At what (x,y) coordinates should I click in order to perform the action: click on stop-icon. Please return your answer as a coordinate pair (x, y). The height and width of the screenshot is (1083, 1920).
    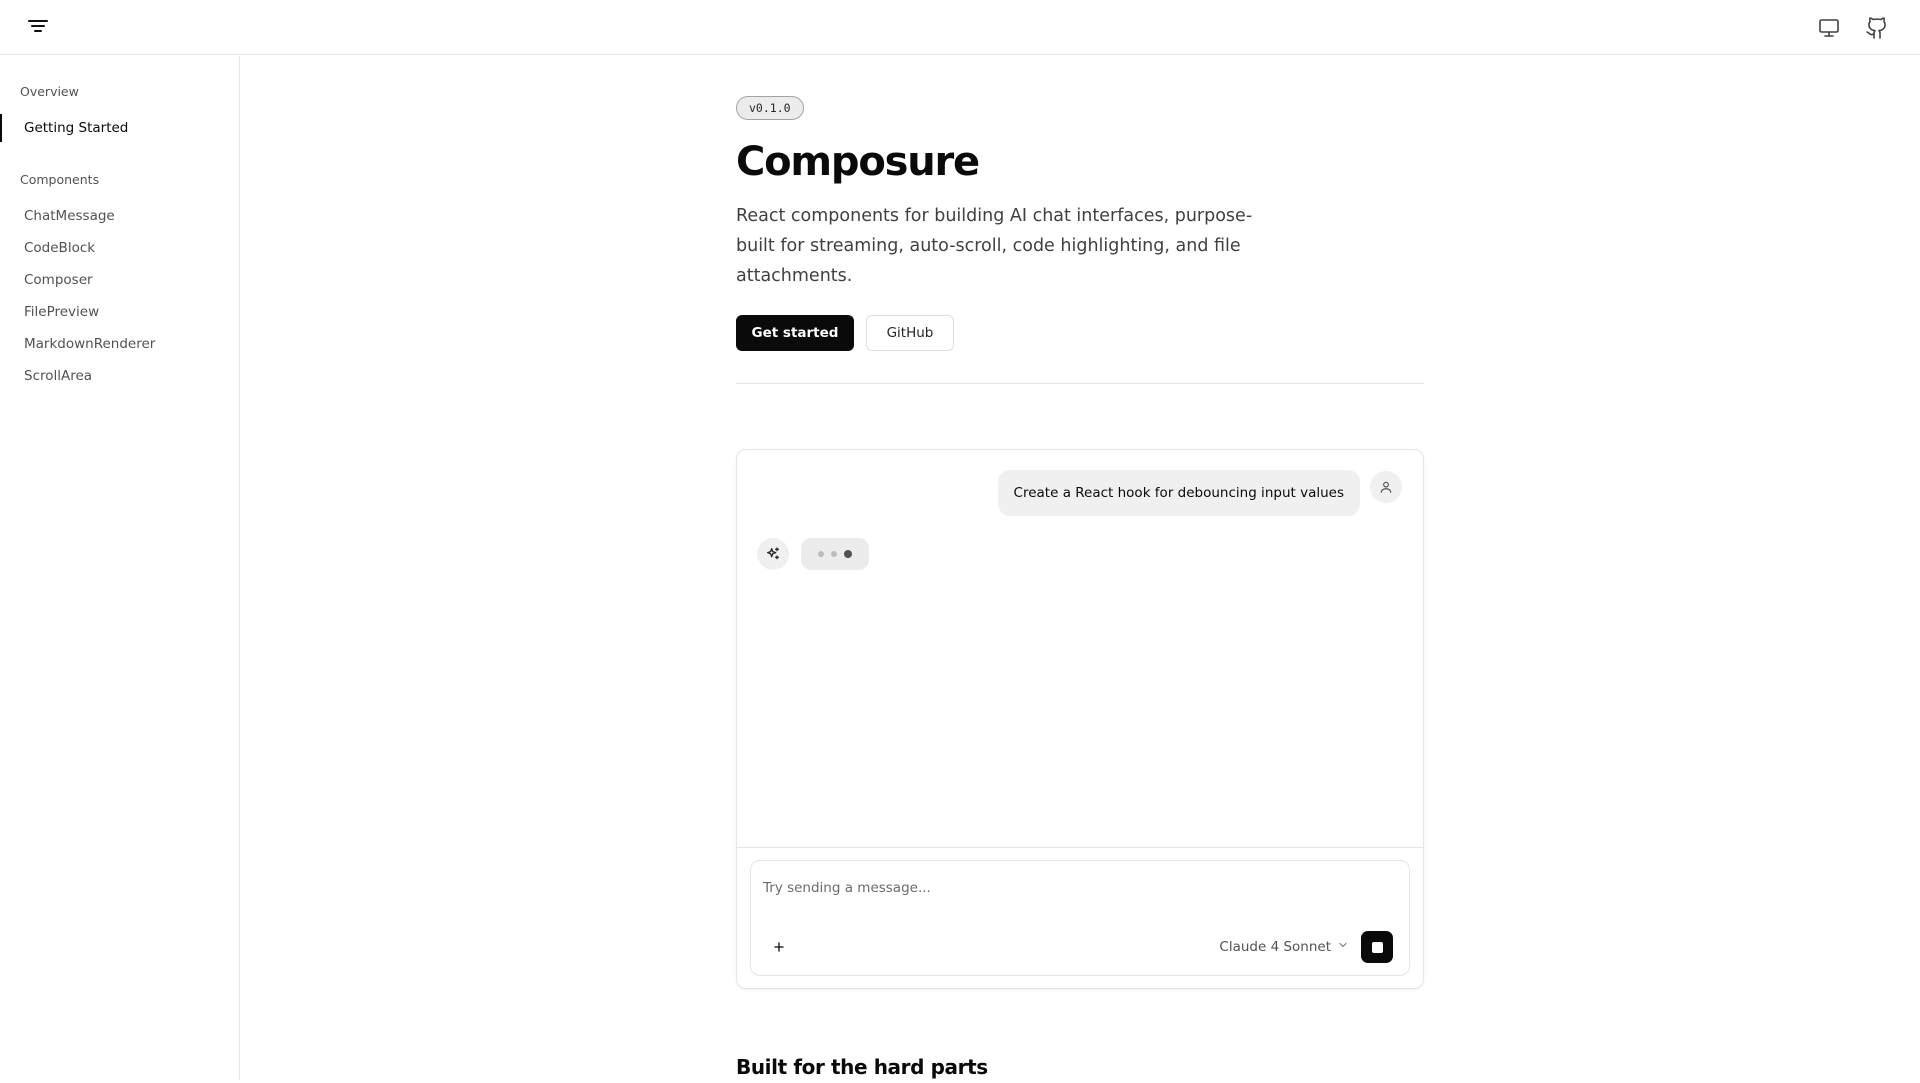
    Looking at the image, I should click on (1377, 947).